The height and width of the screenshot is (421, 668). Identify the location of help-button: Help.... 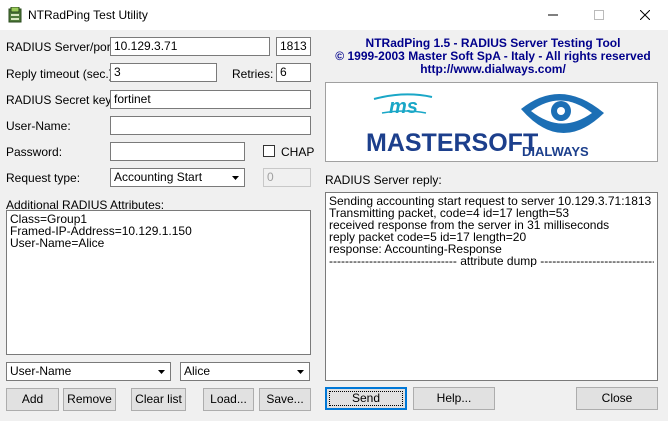
(454, 398).